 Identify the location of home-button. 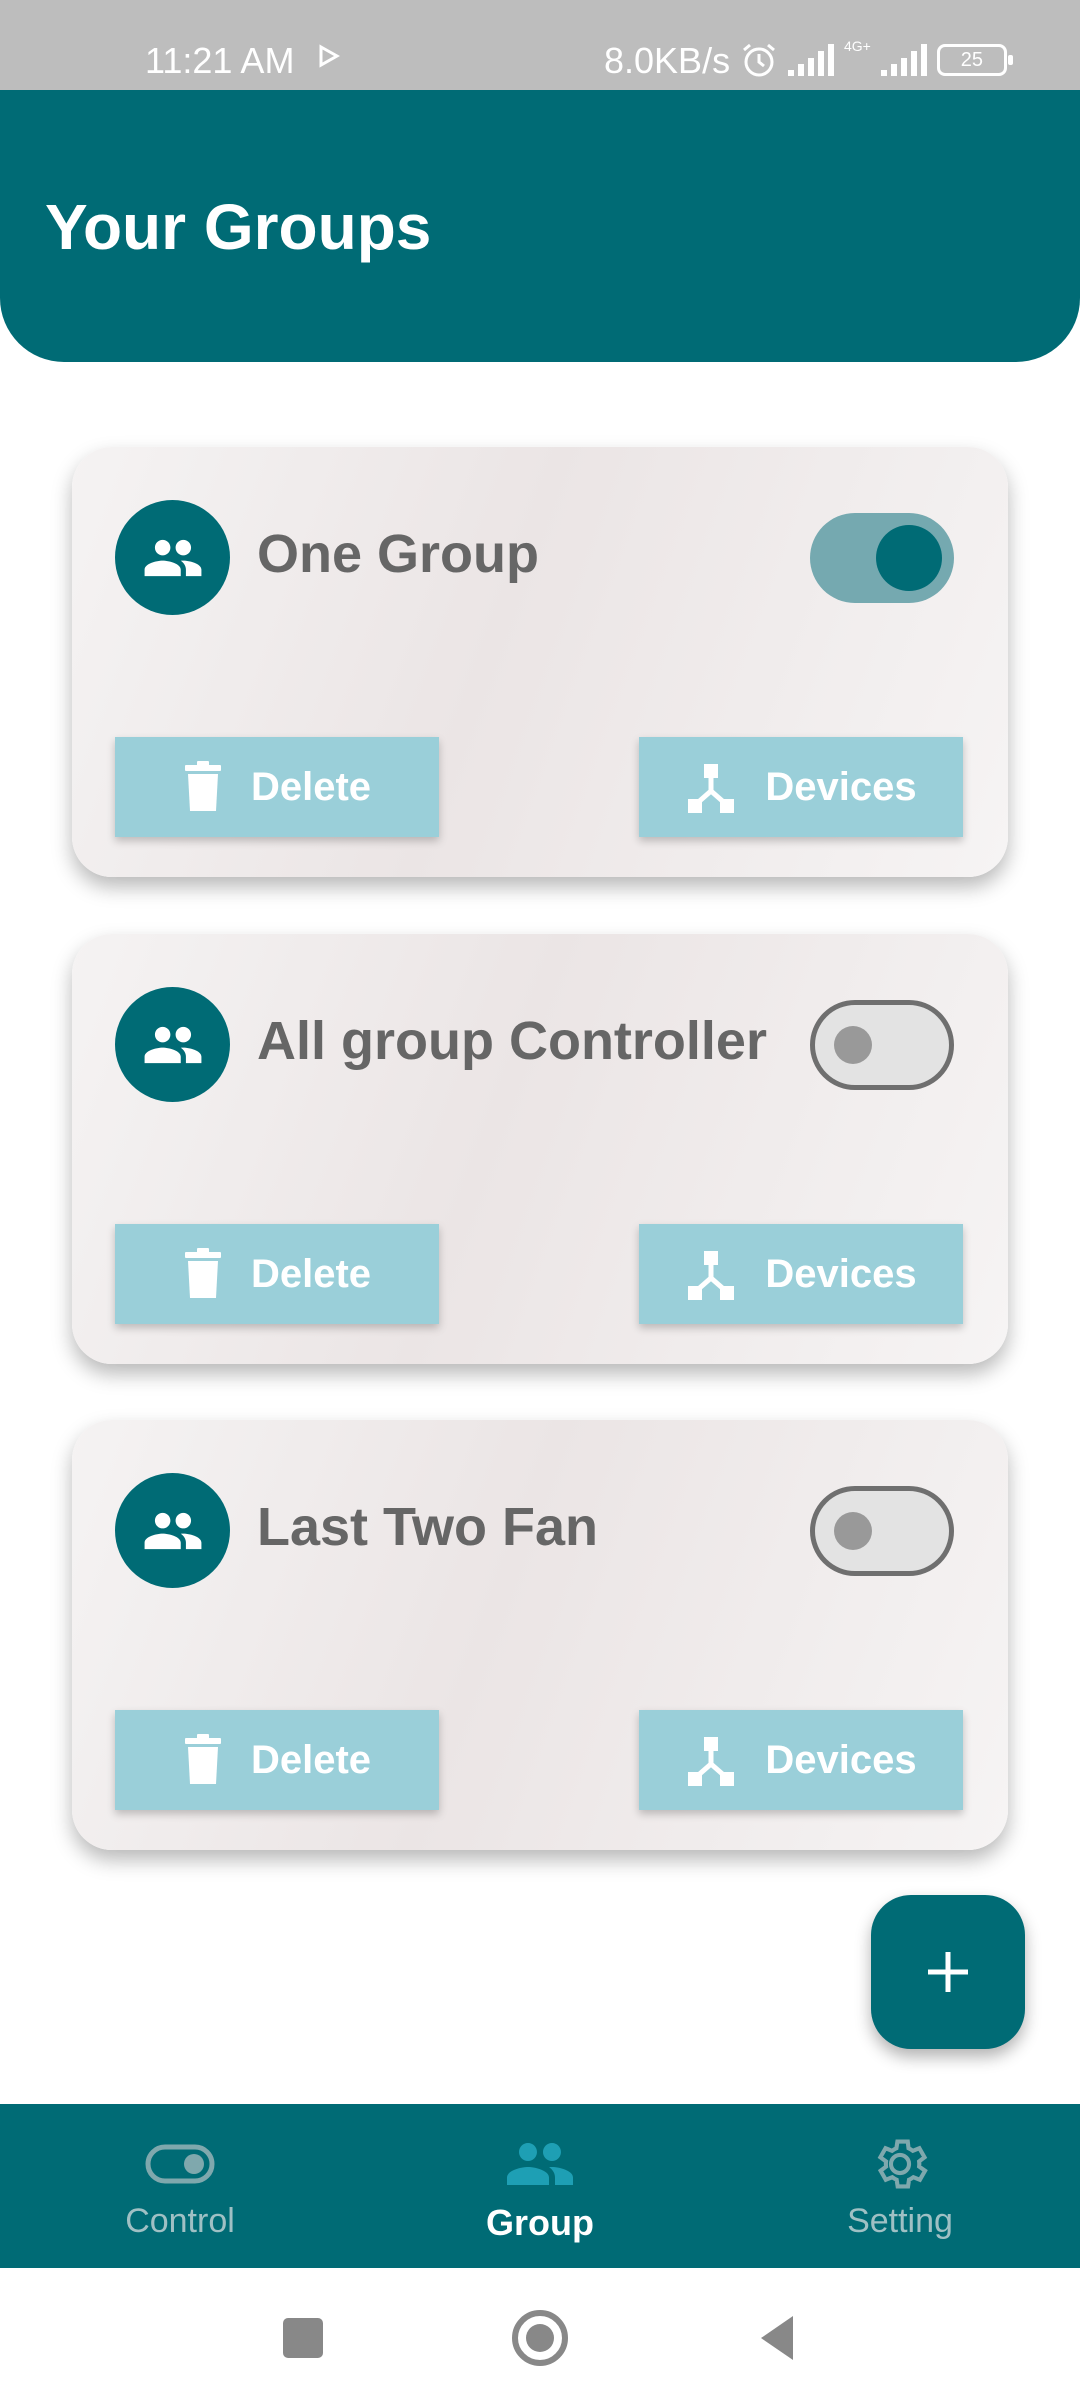
(540, 2338).